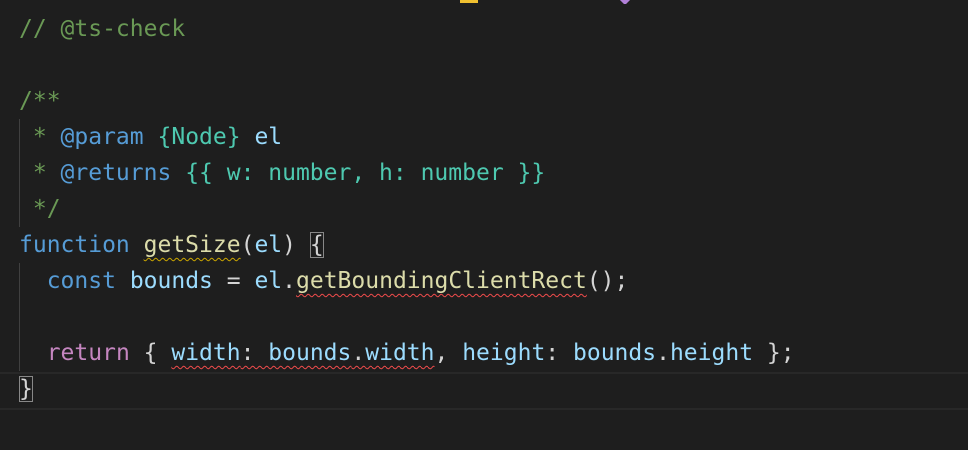 The width and height of the screenshot is (968, 450). Describe the element at coordinates (469, 1) in the screenshot. I see `javascript-file-icon` at that location.